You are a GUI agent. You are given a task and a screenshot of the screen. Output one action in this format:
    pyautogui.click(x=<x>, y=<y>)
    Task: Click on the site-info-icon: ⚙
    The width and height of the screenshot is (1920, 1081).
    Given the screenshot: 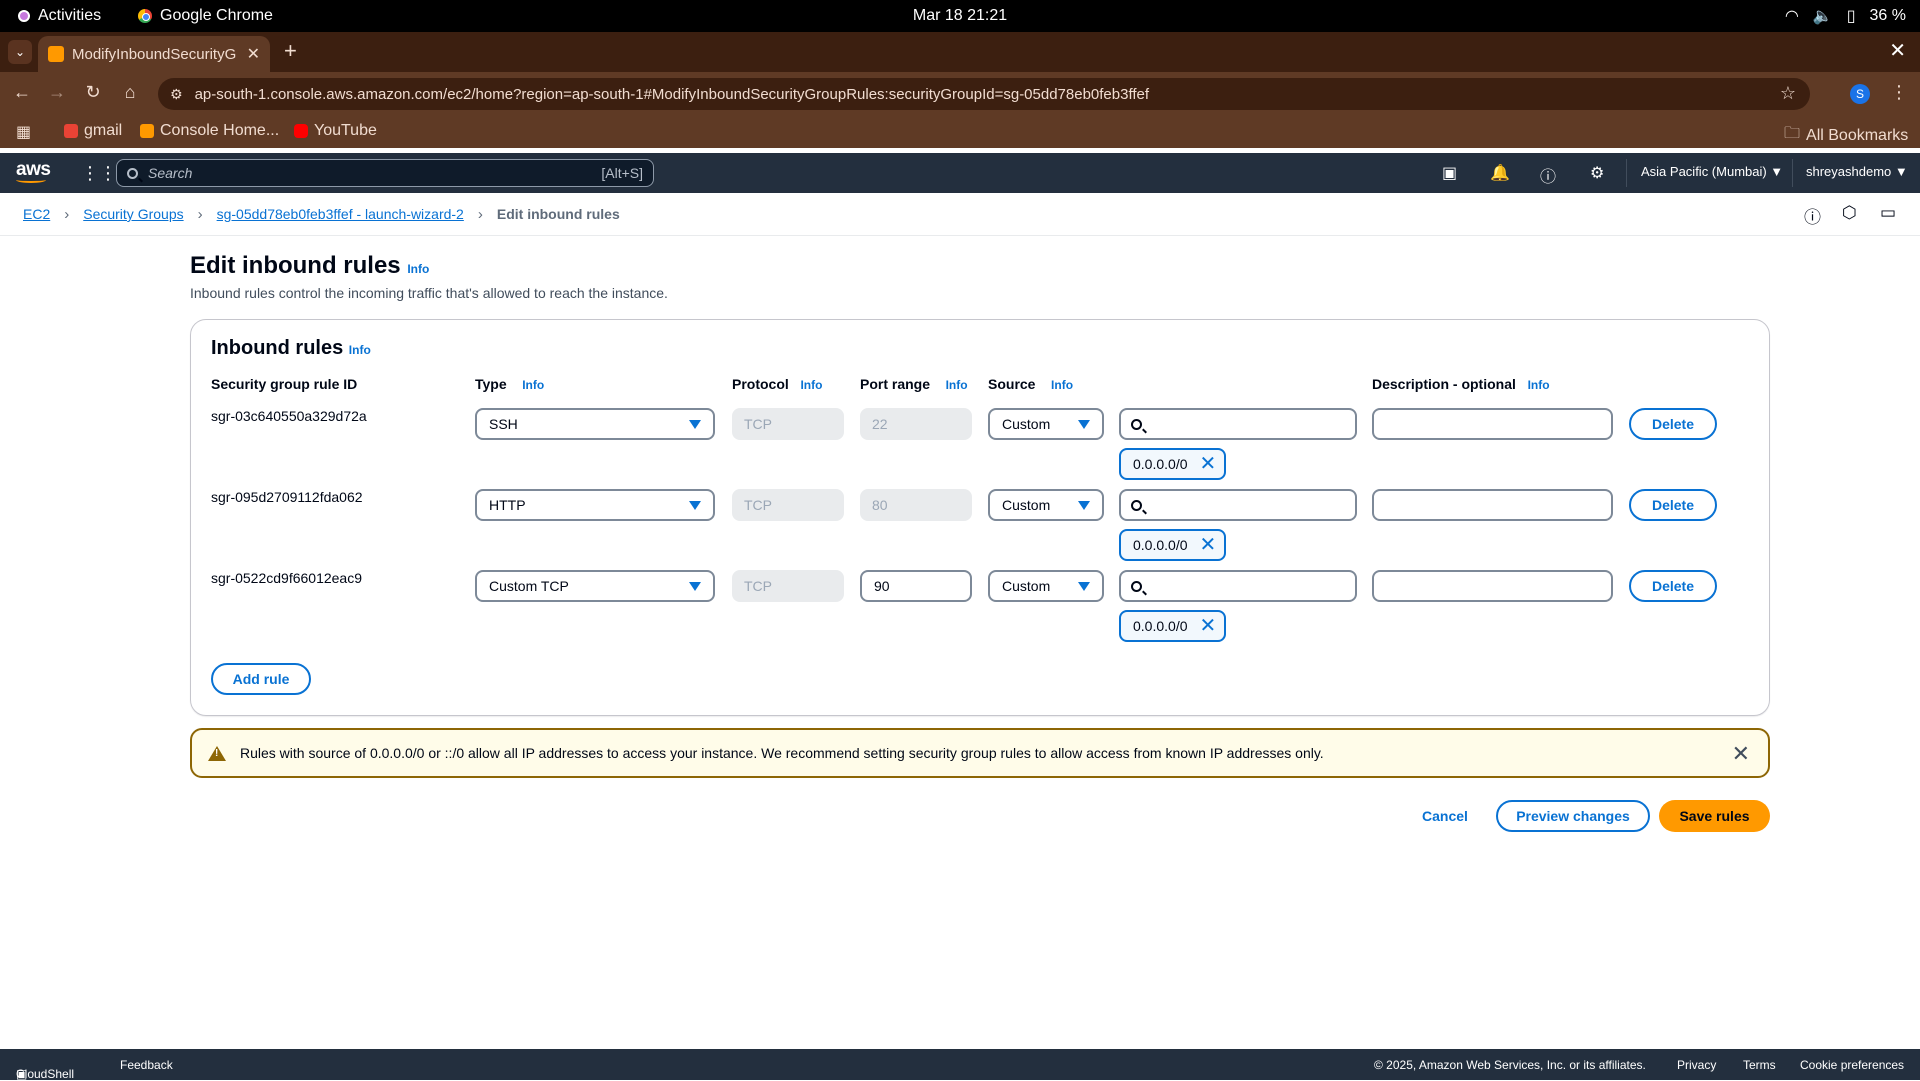 What is the action you would take?
    pyautogui.click(x=176, y=94)
    